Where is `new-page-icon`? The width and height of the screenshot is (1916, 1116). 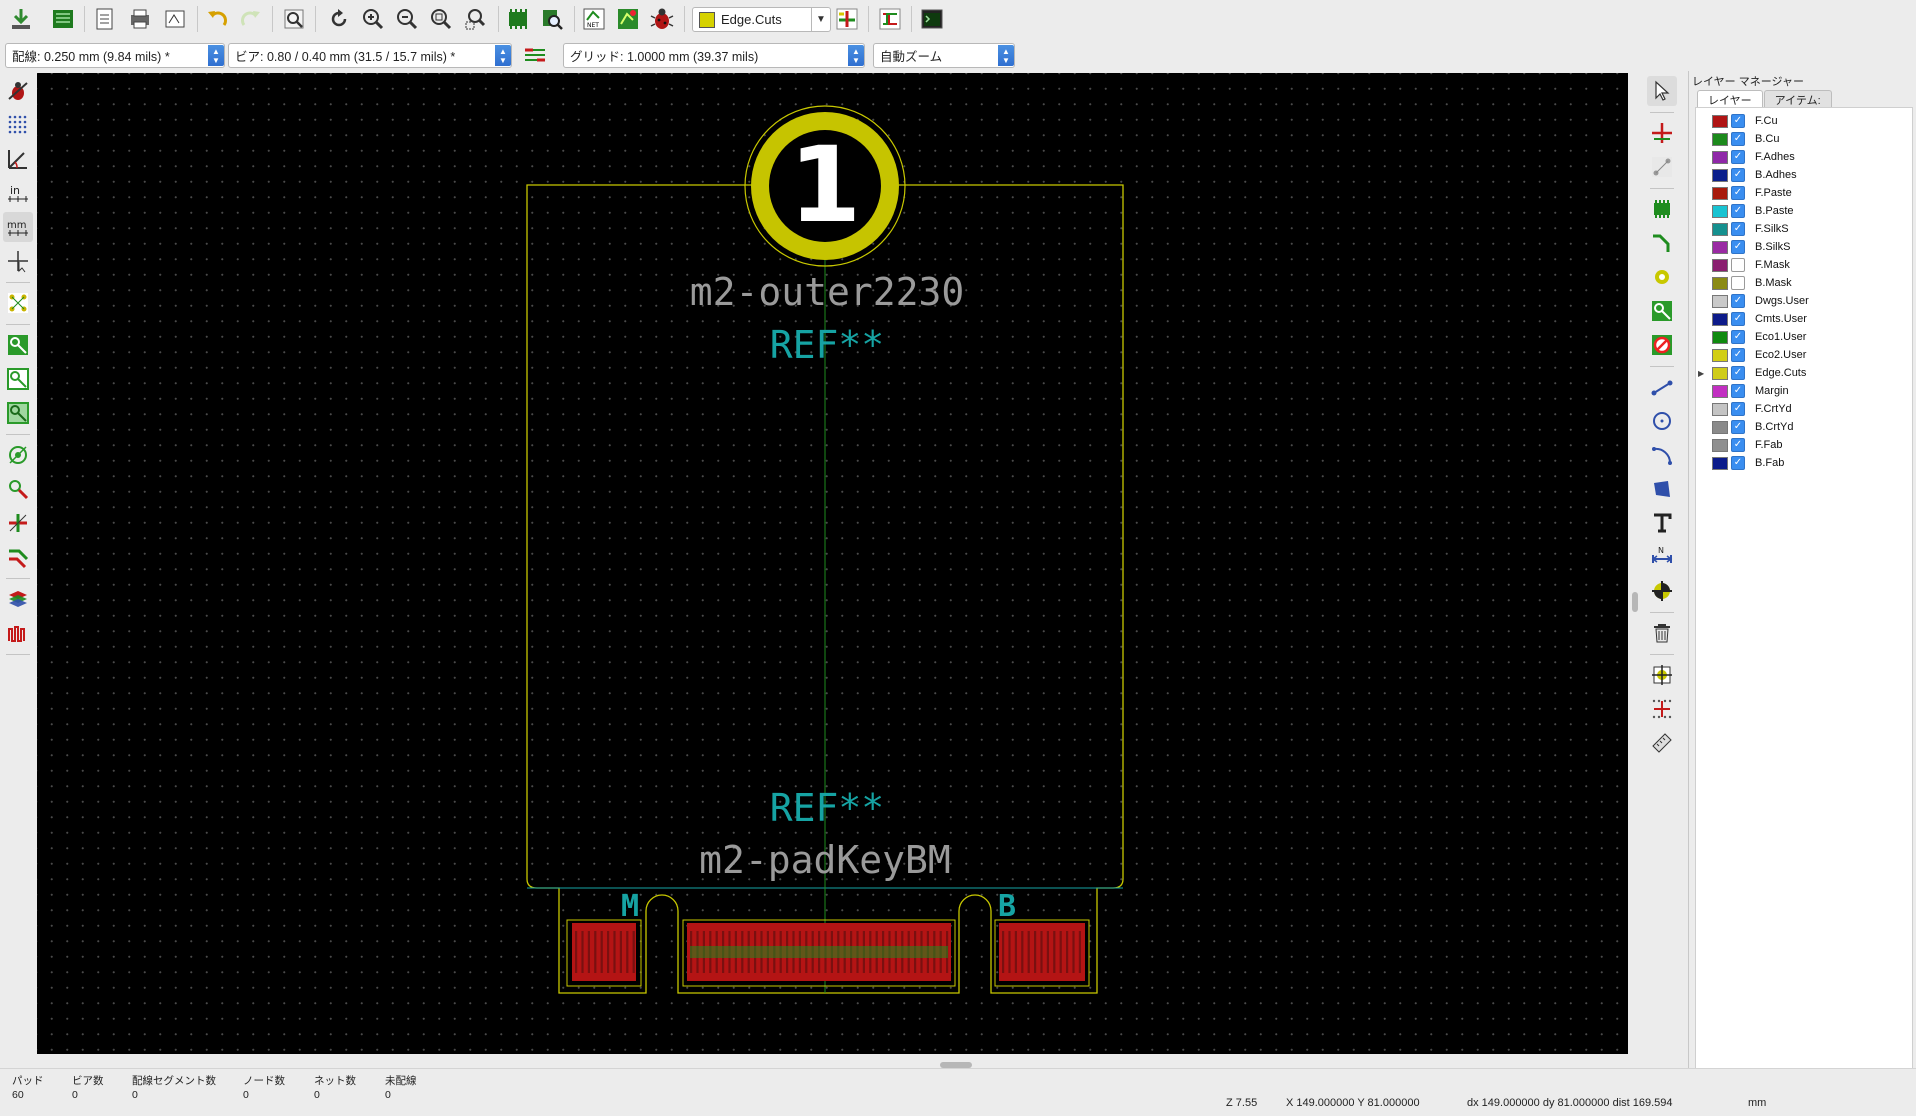 new-page-icon is located at coordinates (105, 19).